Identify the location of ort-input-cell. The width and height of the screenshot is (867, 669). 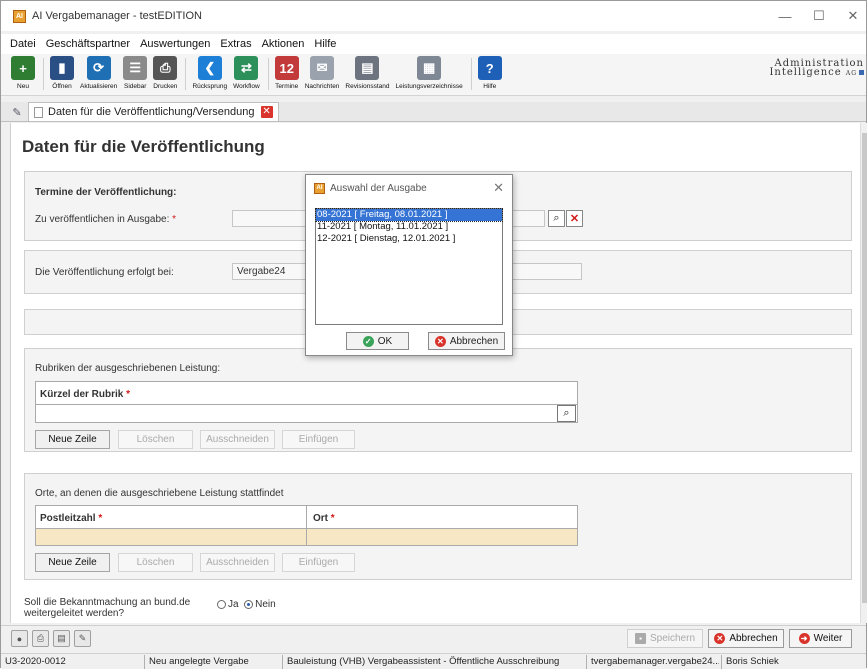
(442, 537).